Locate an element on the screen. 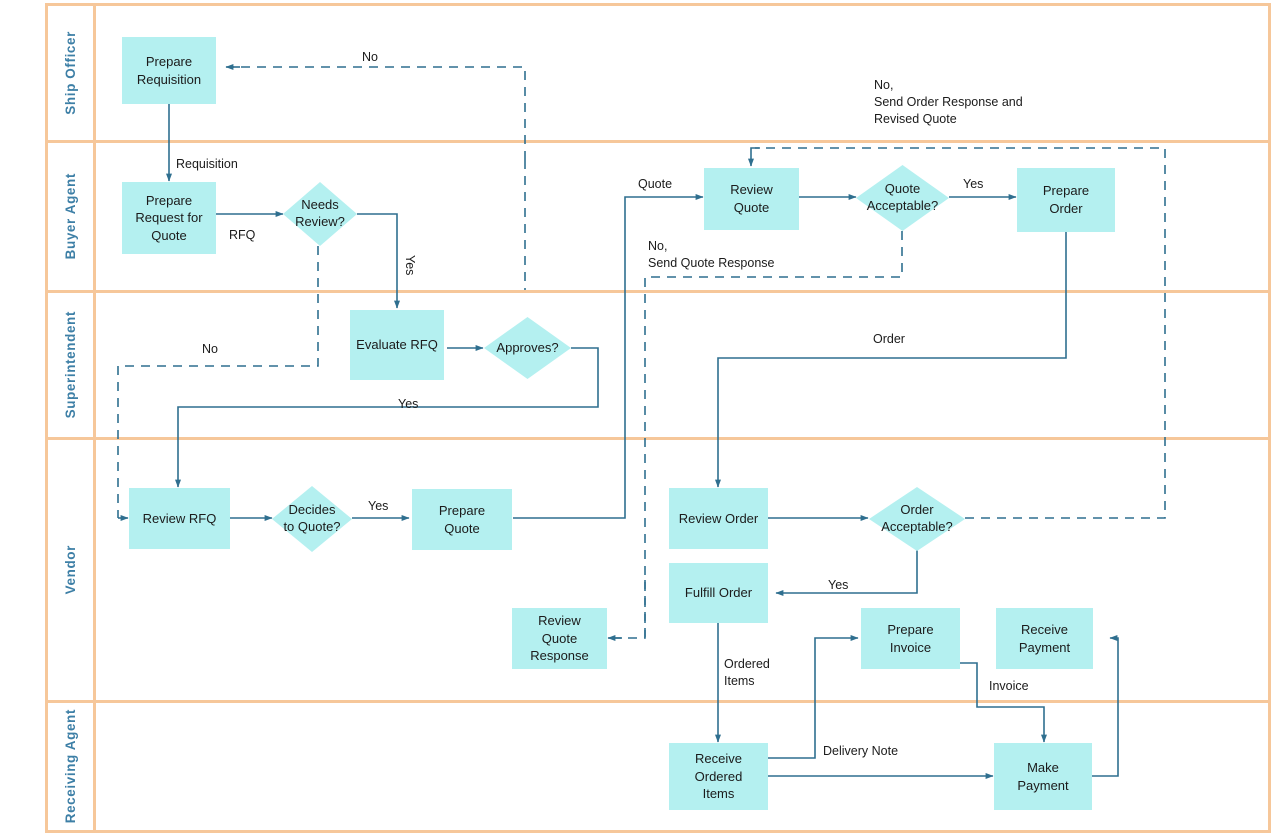 The image size is (1274, 836). node-prepare-request-quote: Prepare Request for Quote is located at coordinates (169, 218).